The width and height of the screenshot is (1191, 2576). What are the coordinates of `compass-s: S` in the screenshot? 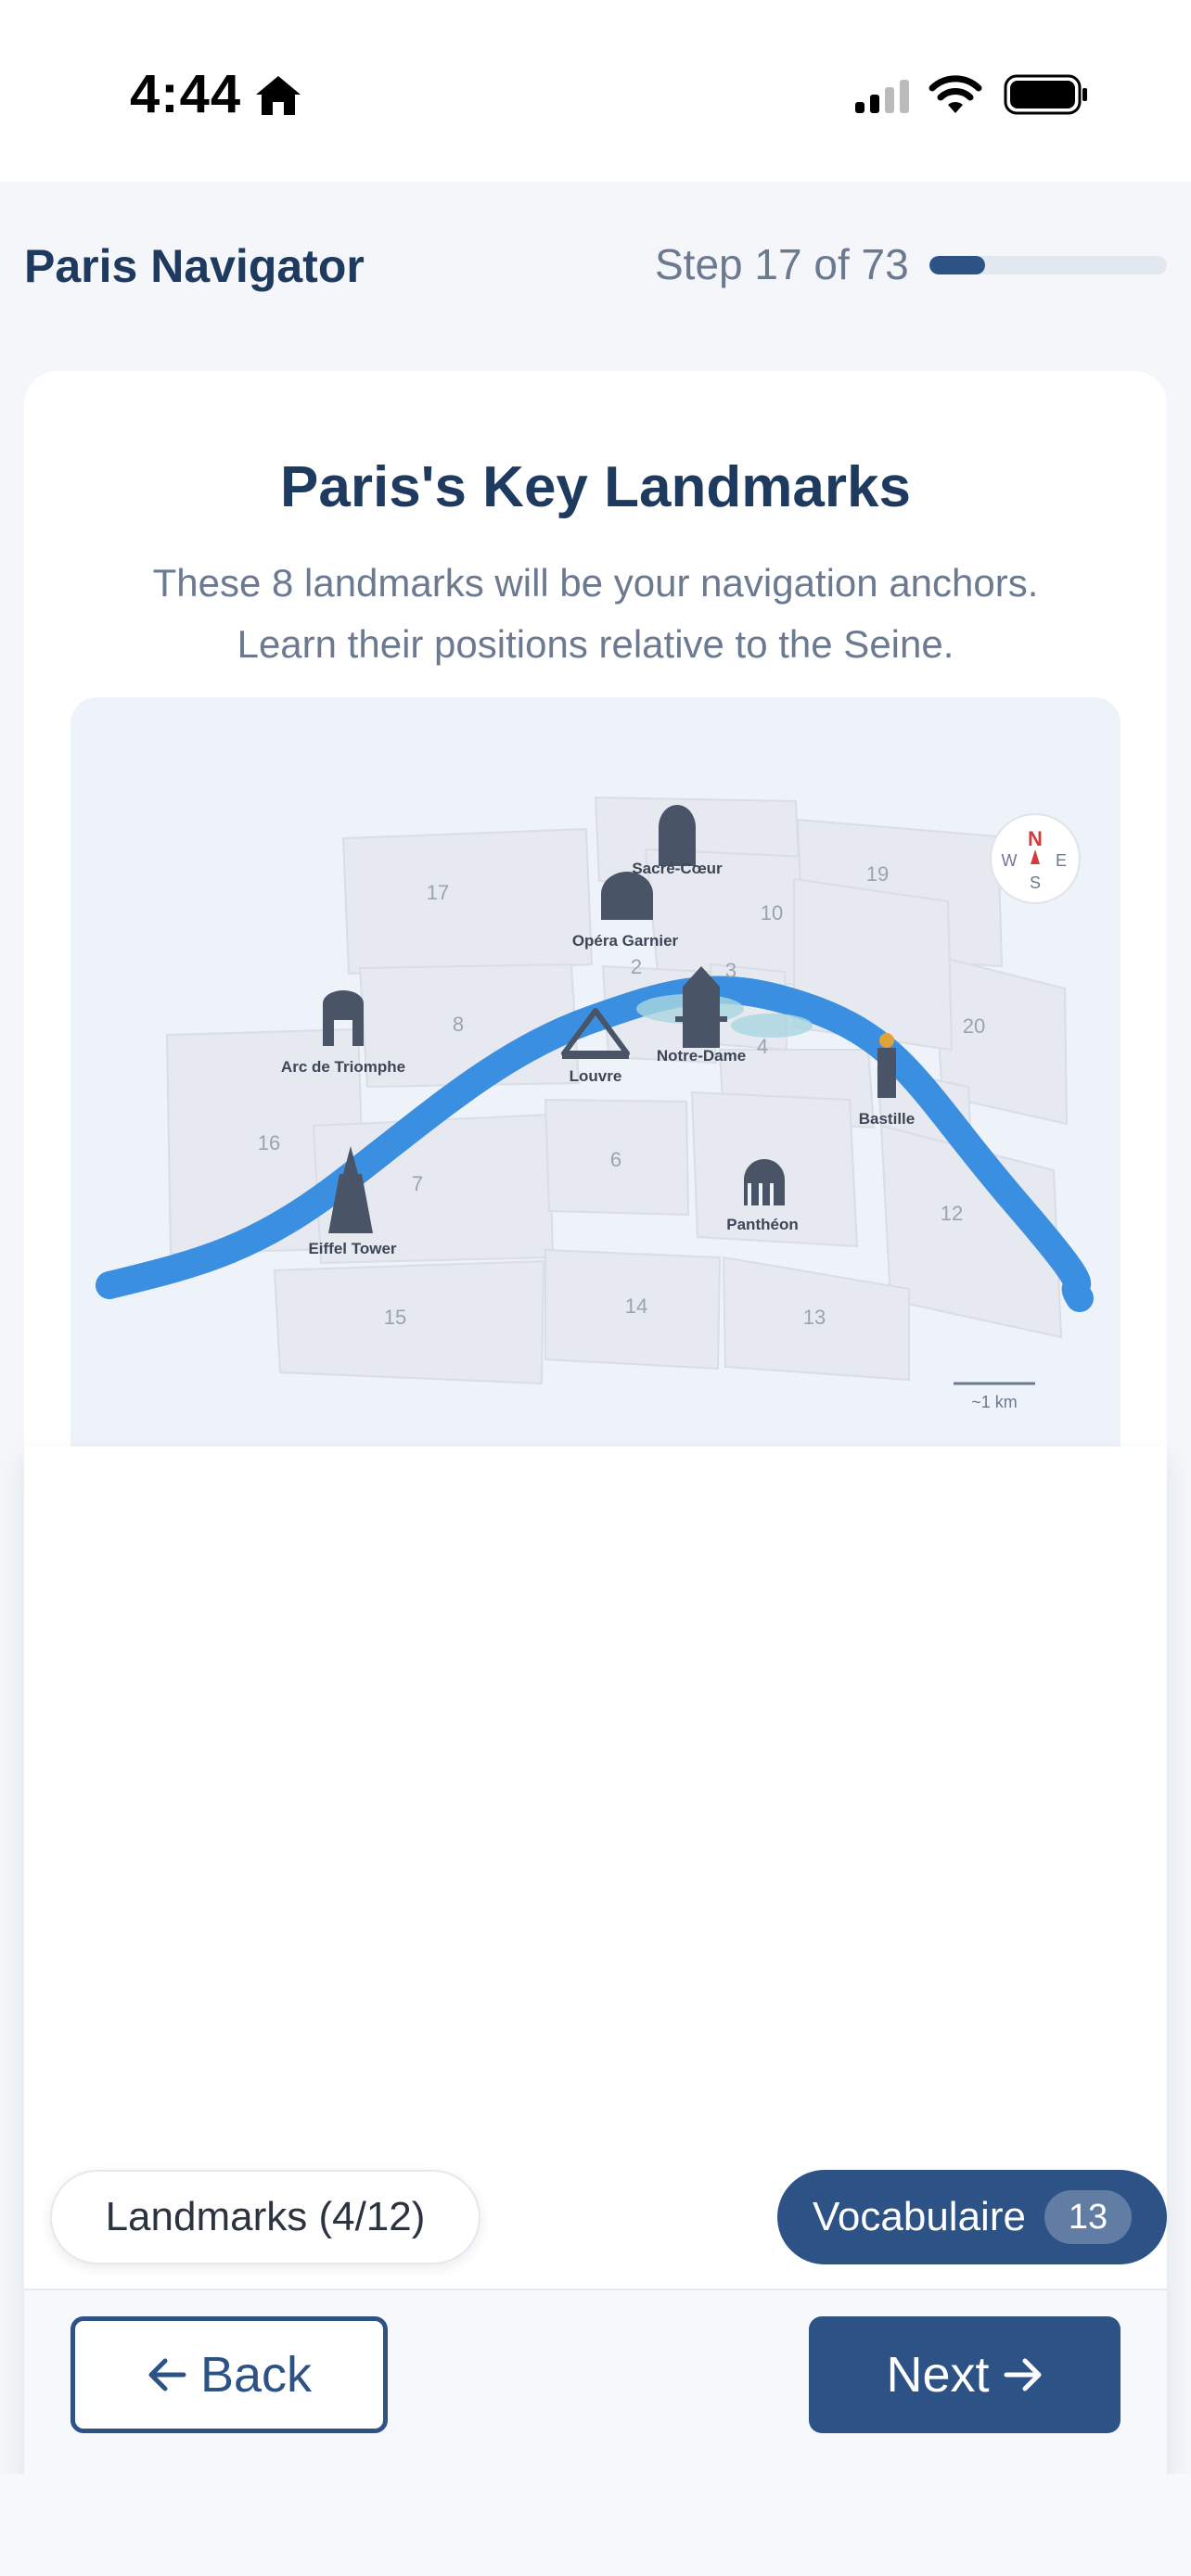 It's located at (1035, 883).